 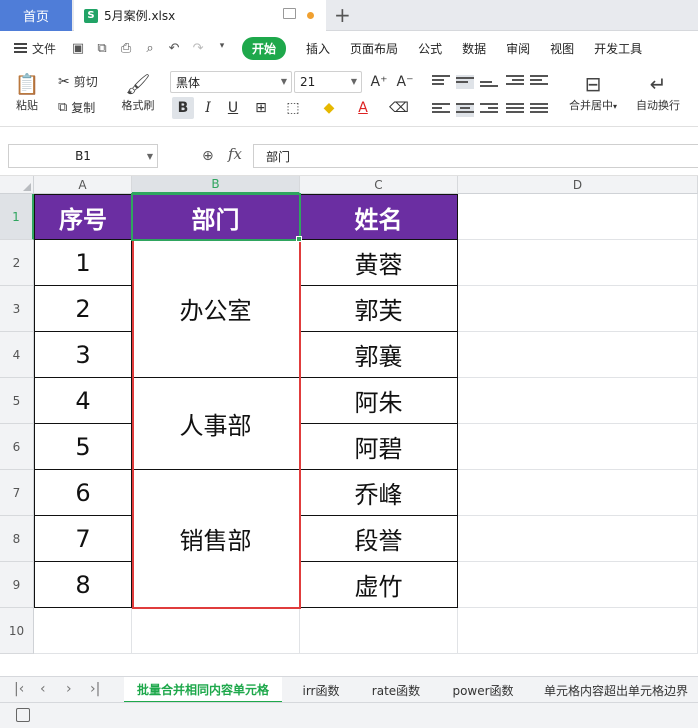 I want to click on name-cell: 阿碧, so click(x=379, y=447).